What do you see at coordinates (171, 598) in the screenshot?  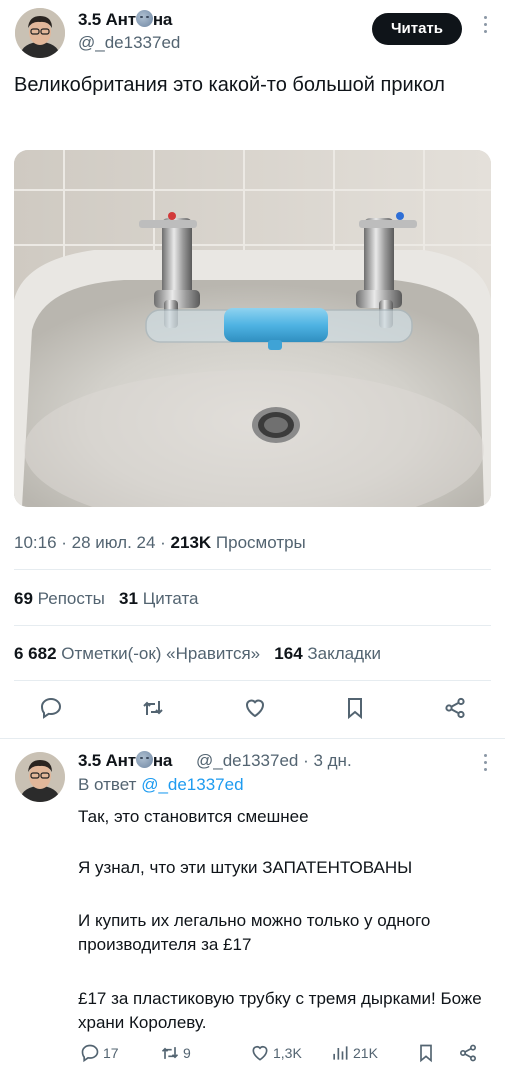 I see `quotes-label: Цитата` at bounding box center [171, 598].